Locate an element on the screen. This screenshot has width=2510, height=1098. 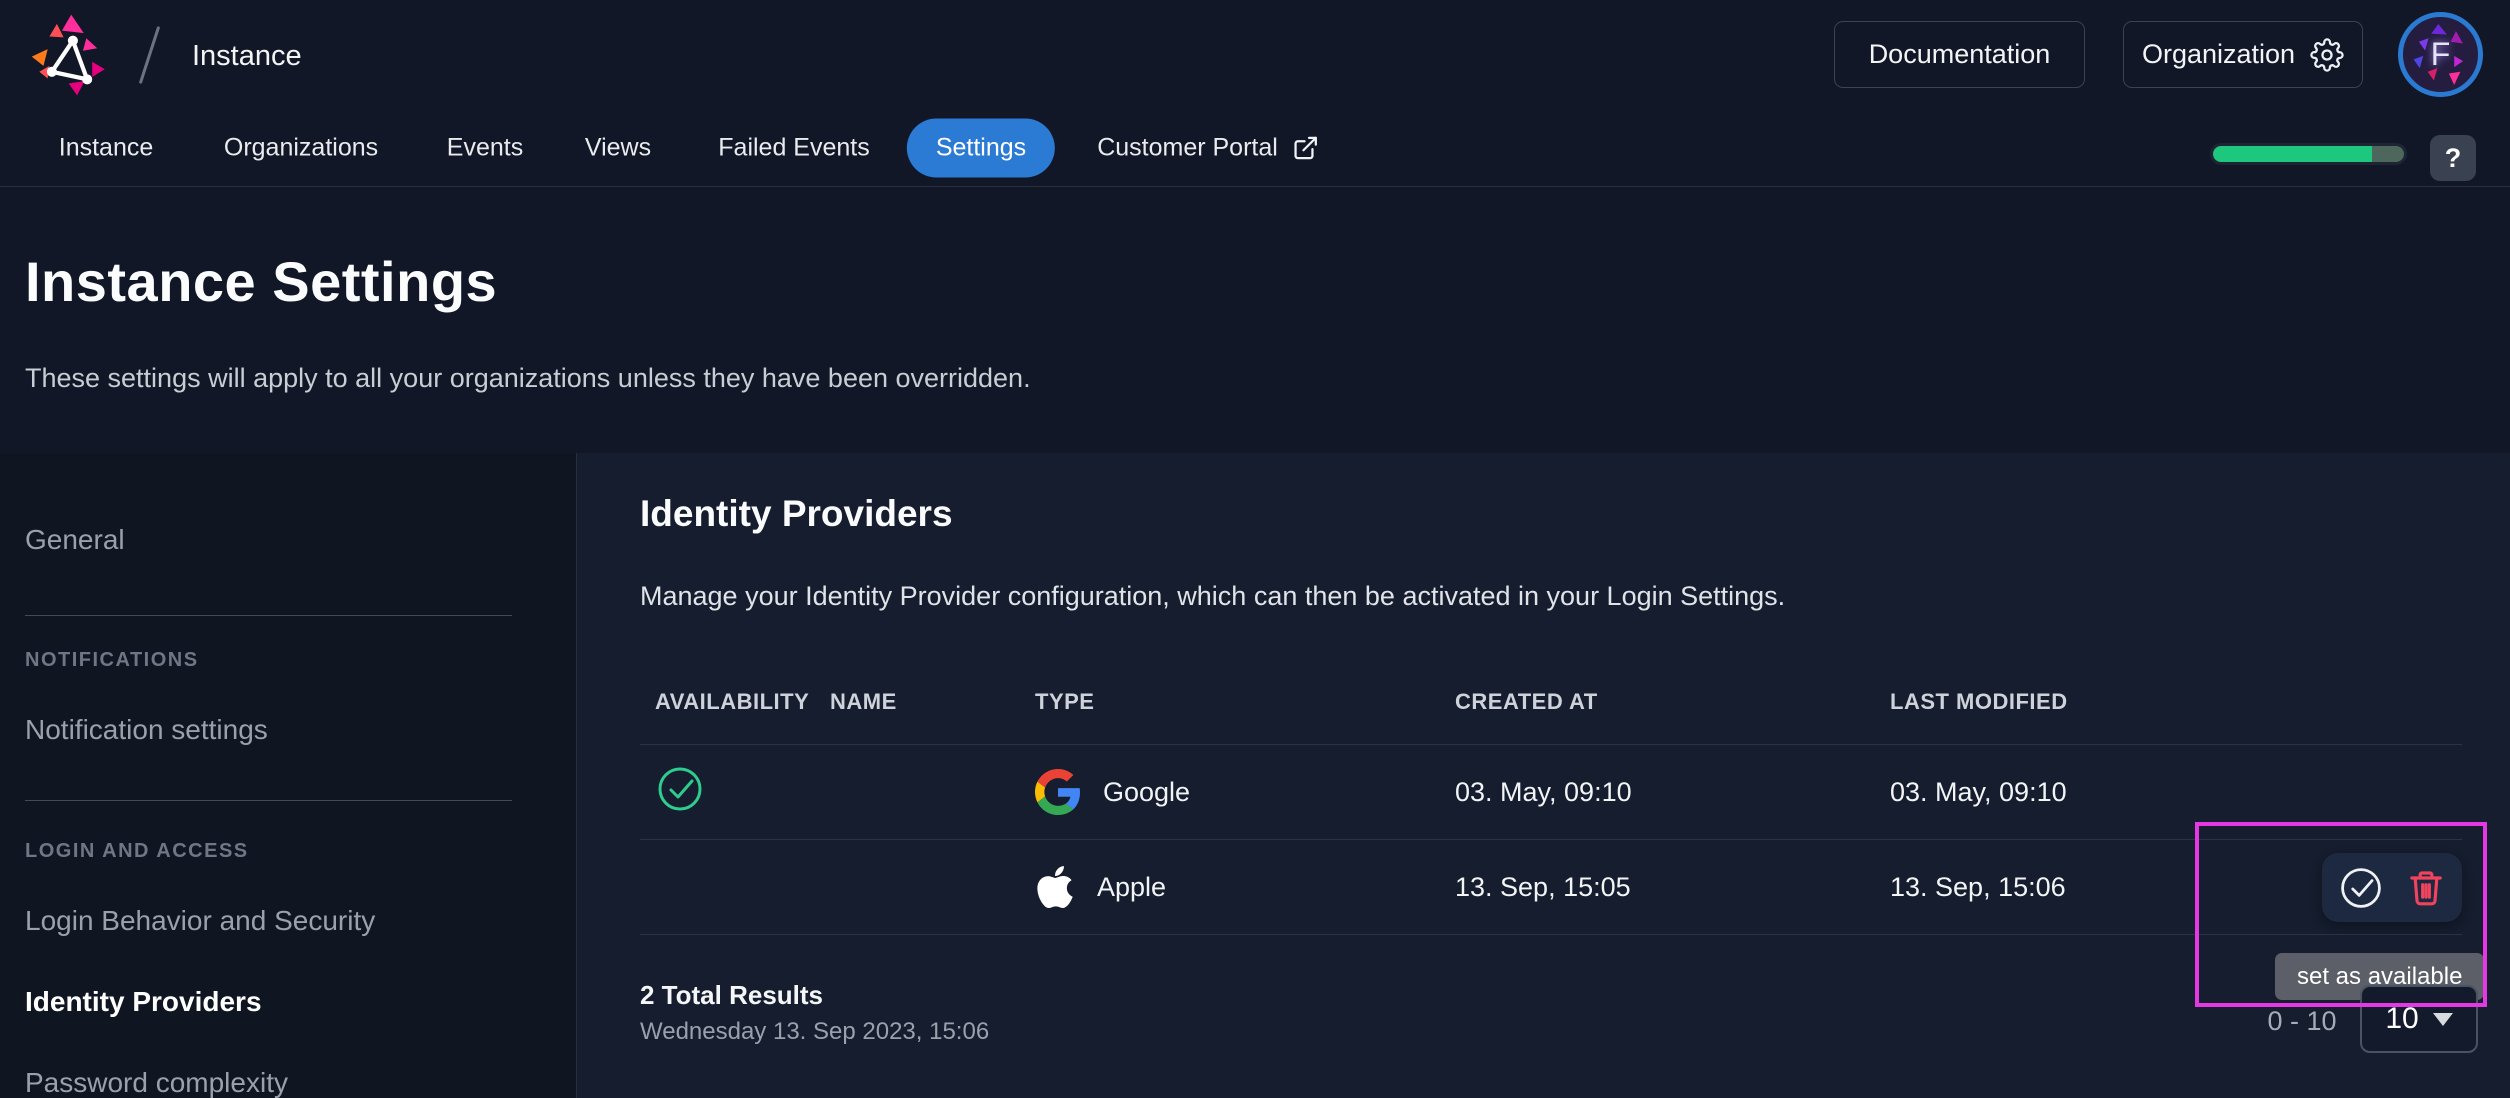
table-row: Google 03. May, 09:10 03. May, 09:10 is located at coordinates (1551, 792).